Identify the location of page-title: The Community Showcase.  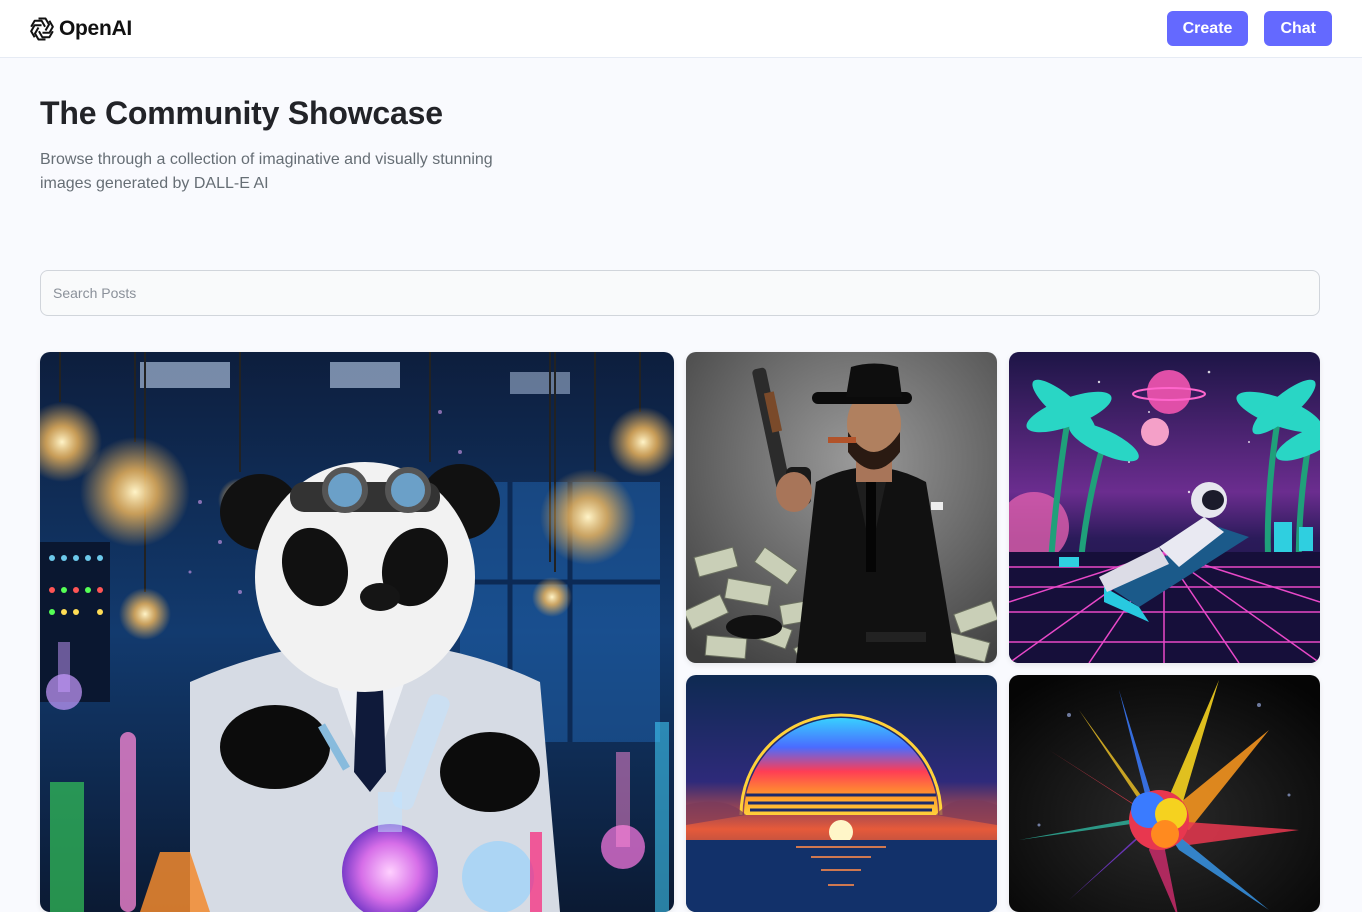
(241, 113).